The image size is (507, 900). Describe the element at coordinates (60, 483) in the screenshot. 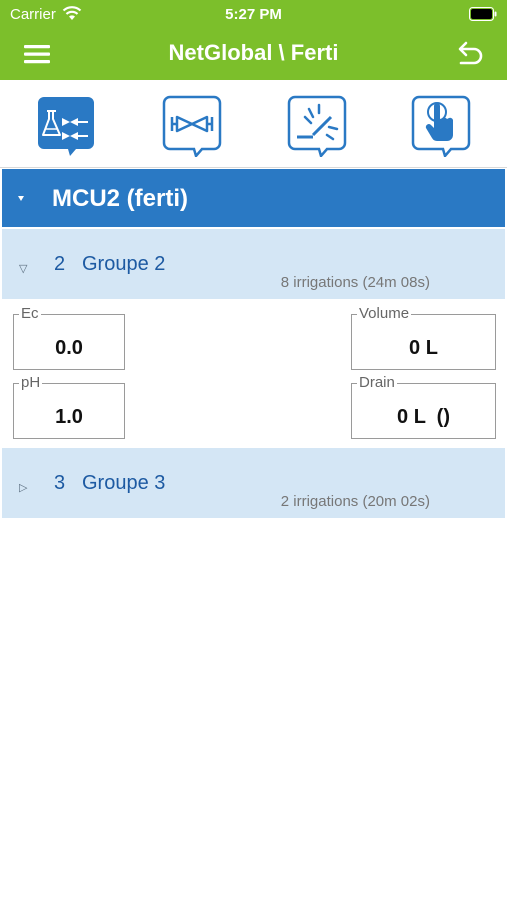

I see `group-number: 3` at that location.